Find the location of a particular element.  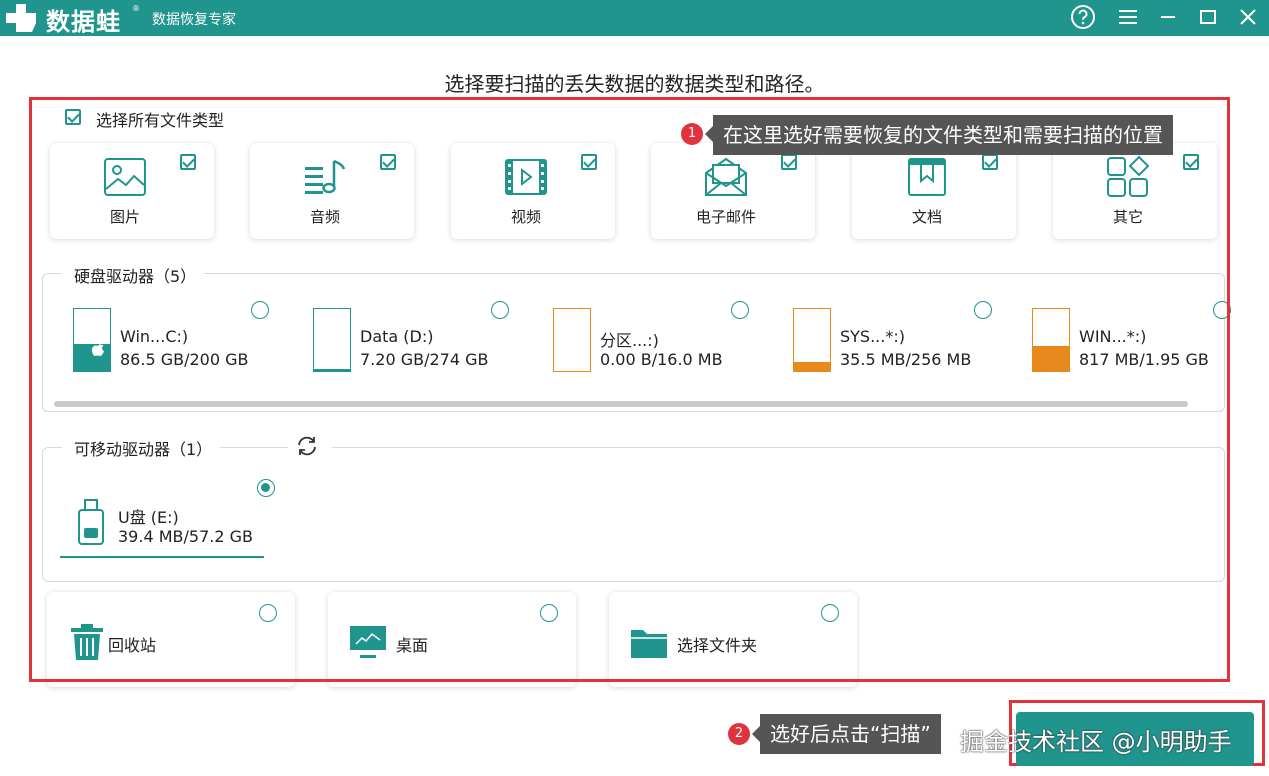

type-label: 视频 is located at coordinates (525, 217).